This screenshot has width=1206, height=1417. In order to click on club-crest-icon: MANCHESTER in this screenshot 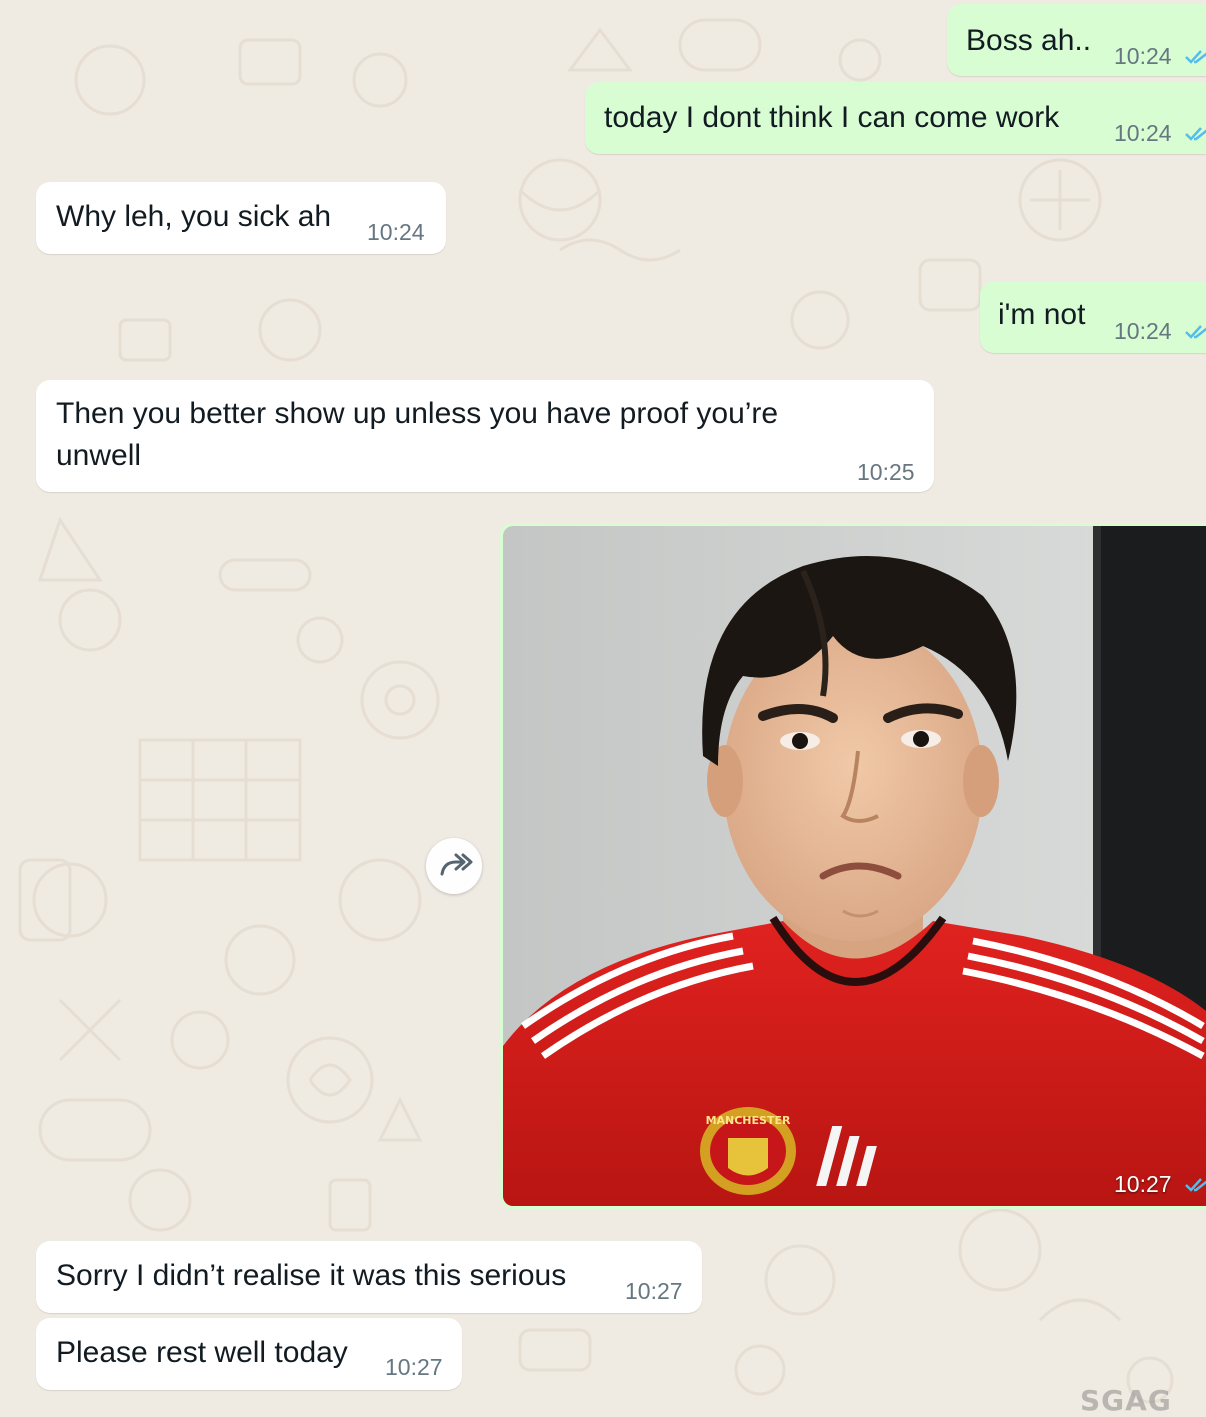, I will do `click(748, 1151)`.